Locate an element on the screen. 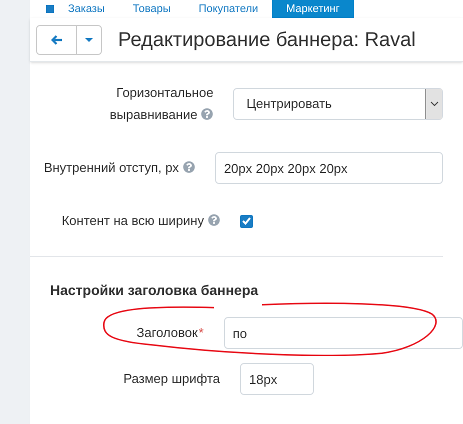 Image resolution: width=463 pixels, height=424 pixels. select-value: Центрировать is located at coordinates (289, 104).